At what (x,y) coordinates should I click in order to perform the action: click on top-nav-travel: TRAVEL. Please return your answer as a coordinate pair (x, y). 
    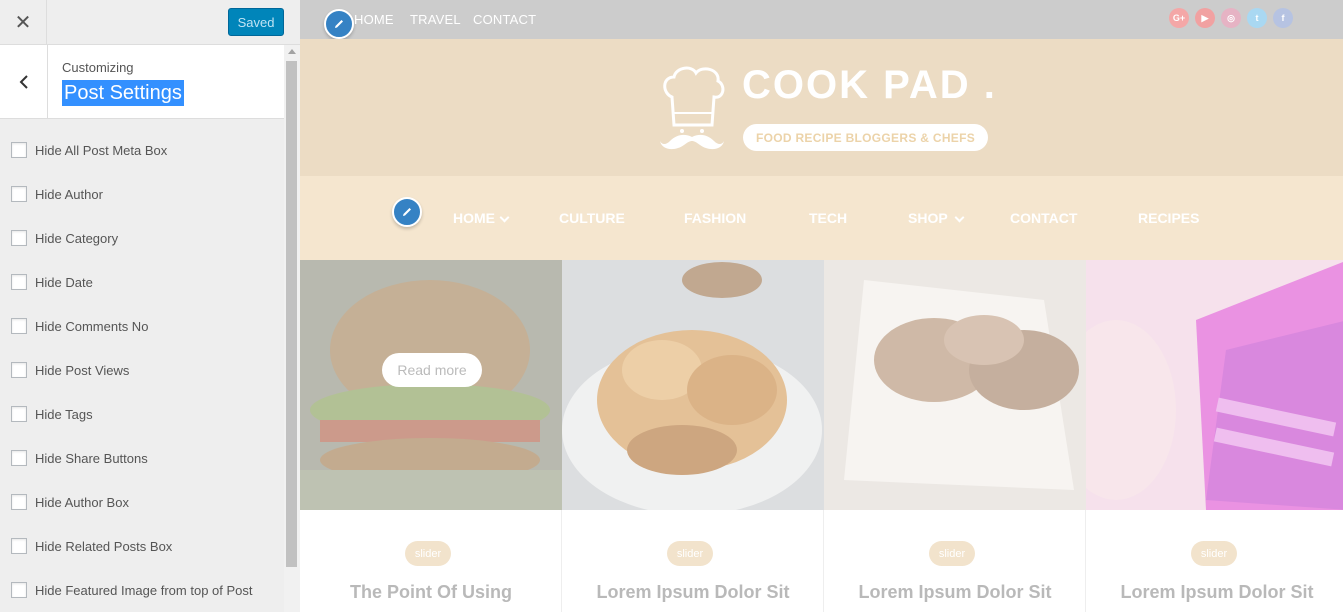
    Looking at the image, I should click on (435, 19).